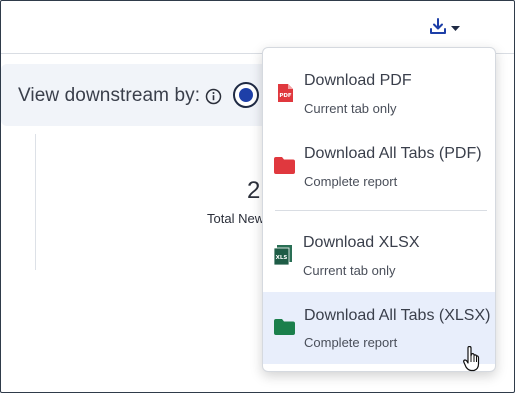 The height and width of the screenshot is (393, 515). What do you see at coordinates (236, 218) in the screenshot?
I see `metric-label: Total New` at bounding box center [236, 218].